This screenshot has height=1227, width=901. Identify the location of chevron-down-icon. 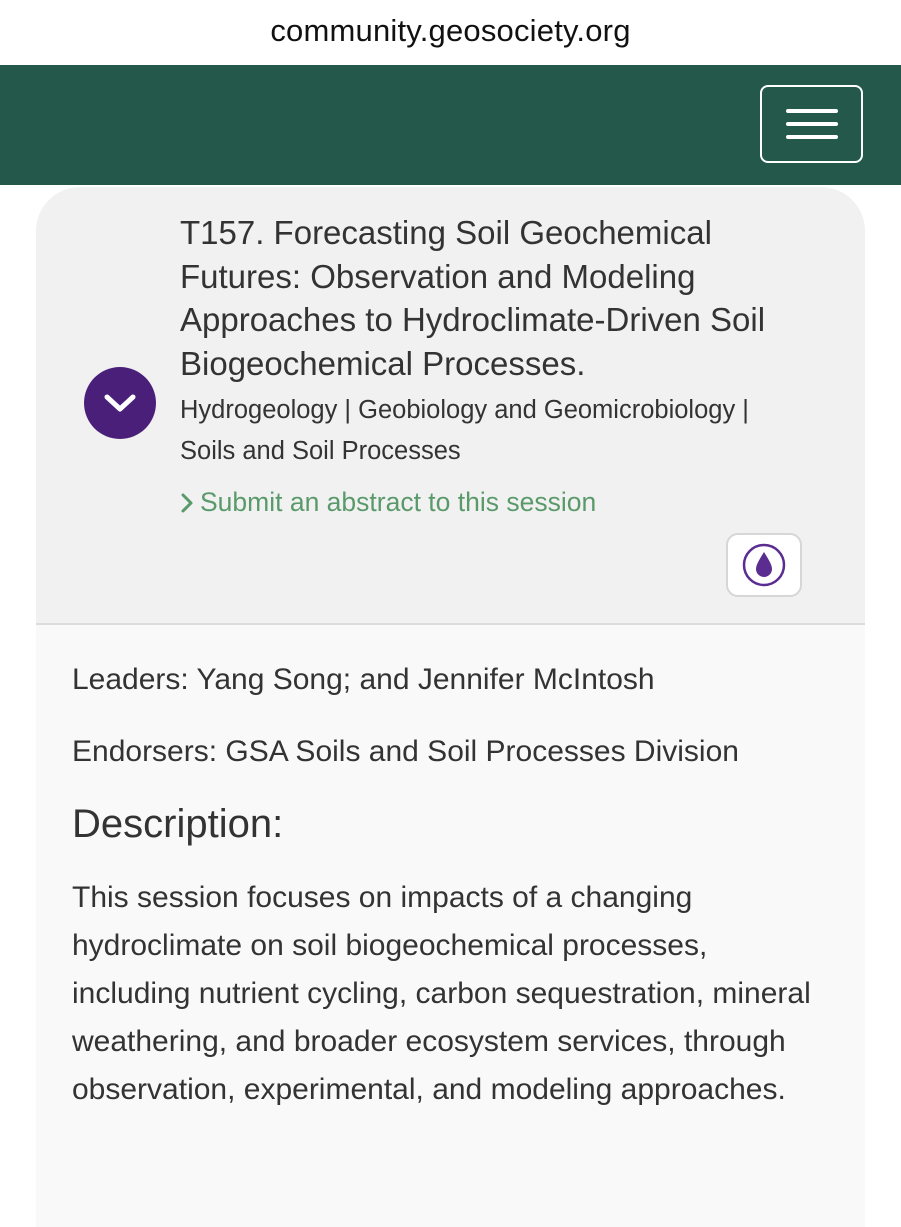
(120, 403).